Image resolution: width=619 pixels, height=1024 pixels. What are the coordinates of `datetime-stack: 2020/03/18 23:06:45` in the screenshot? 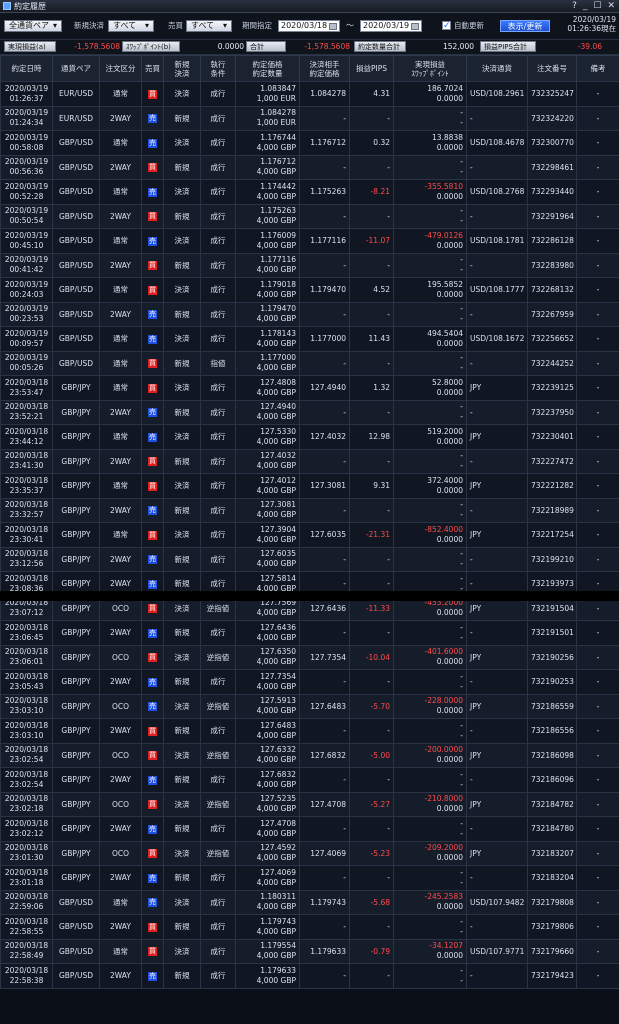 It's located at (26, 633).